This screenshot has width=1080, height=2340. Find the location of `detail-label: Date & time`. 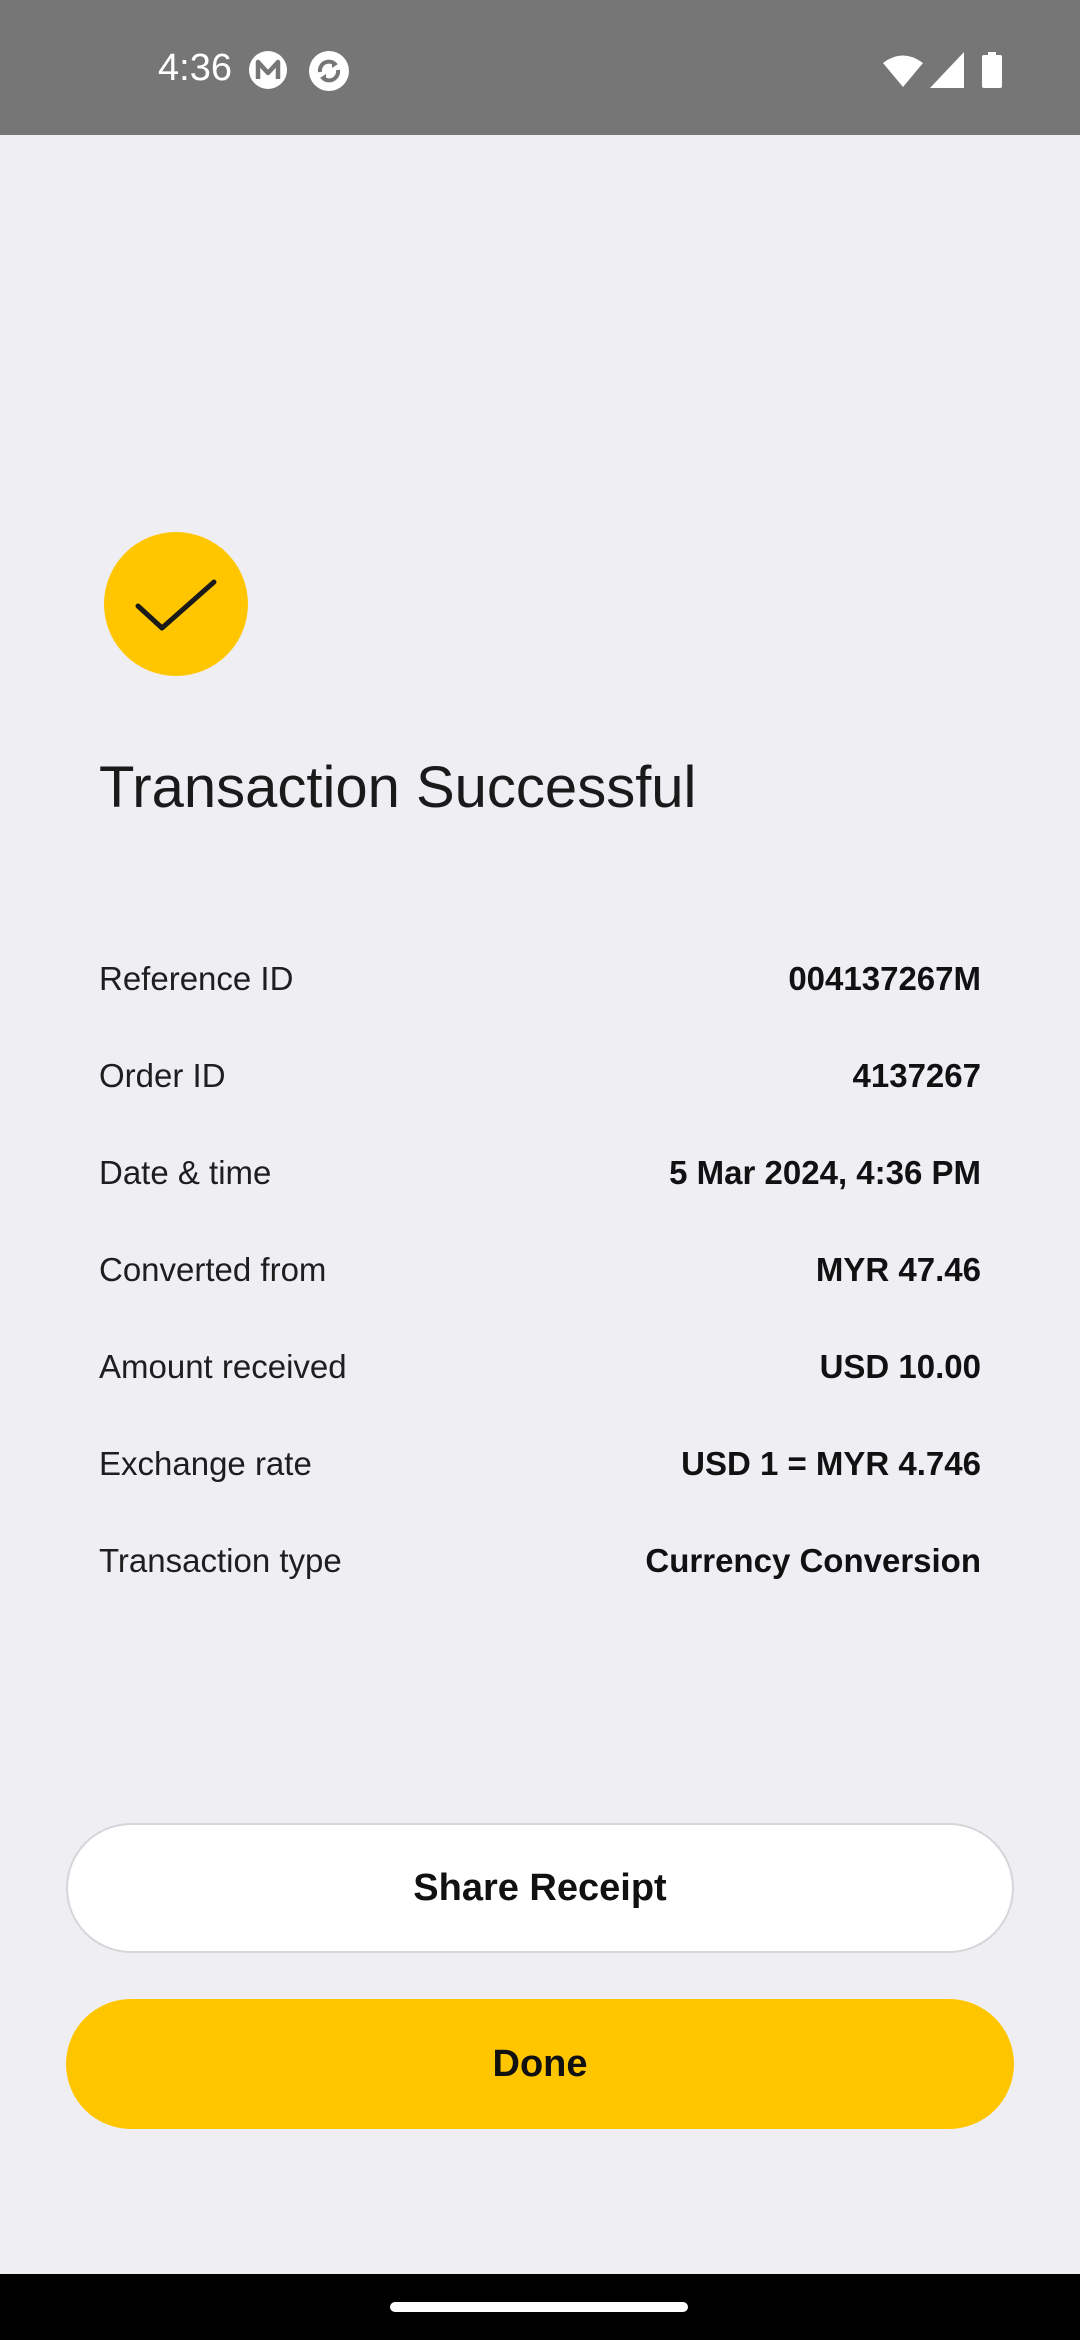

detail-label: Date & time is located at coordinates (185, 1172).